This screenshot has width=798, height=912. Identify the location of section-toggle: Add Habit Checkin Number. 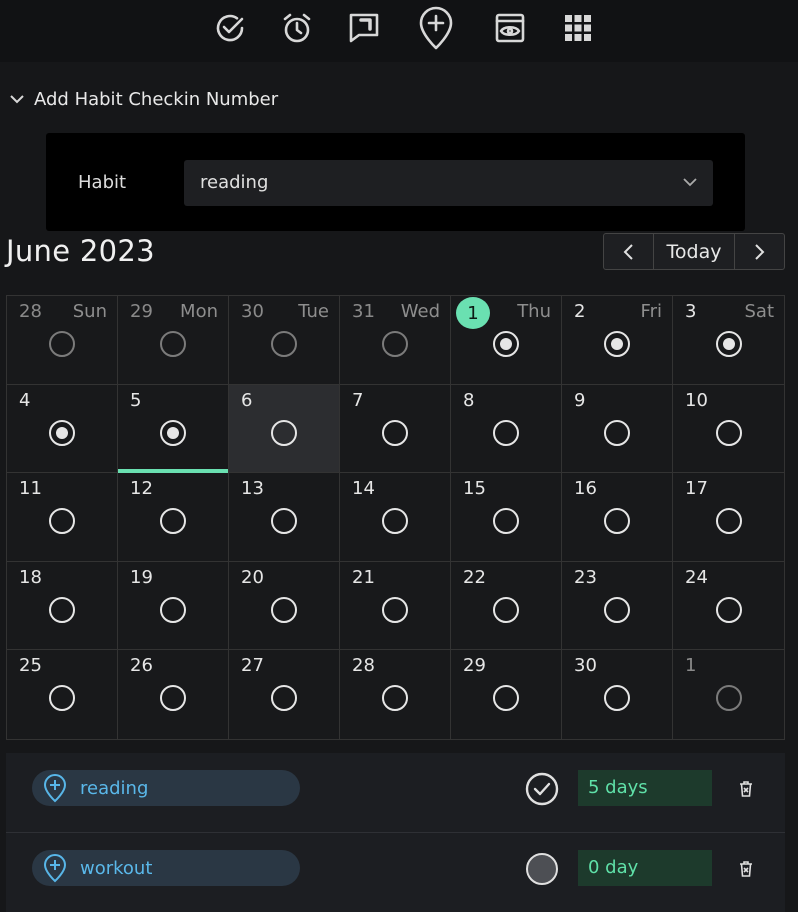
(143, 99).